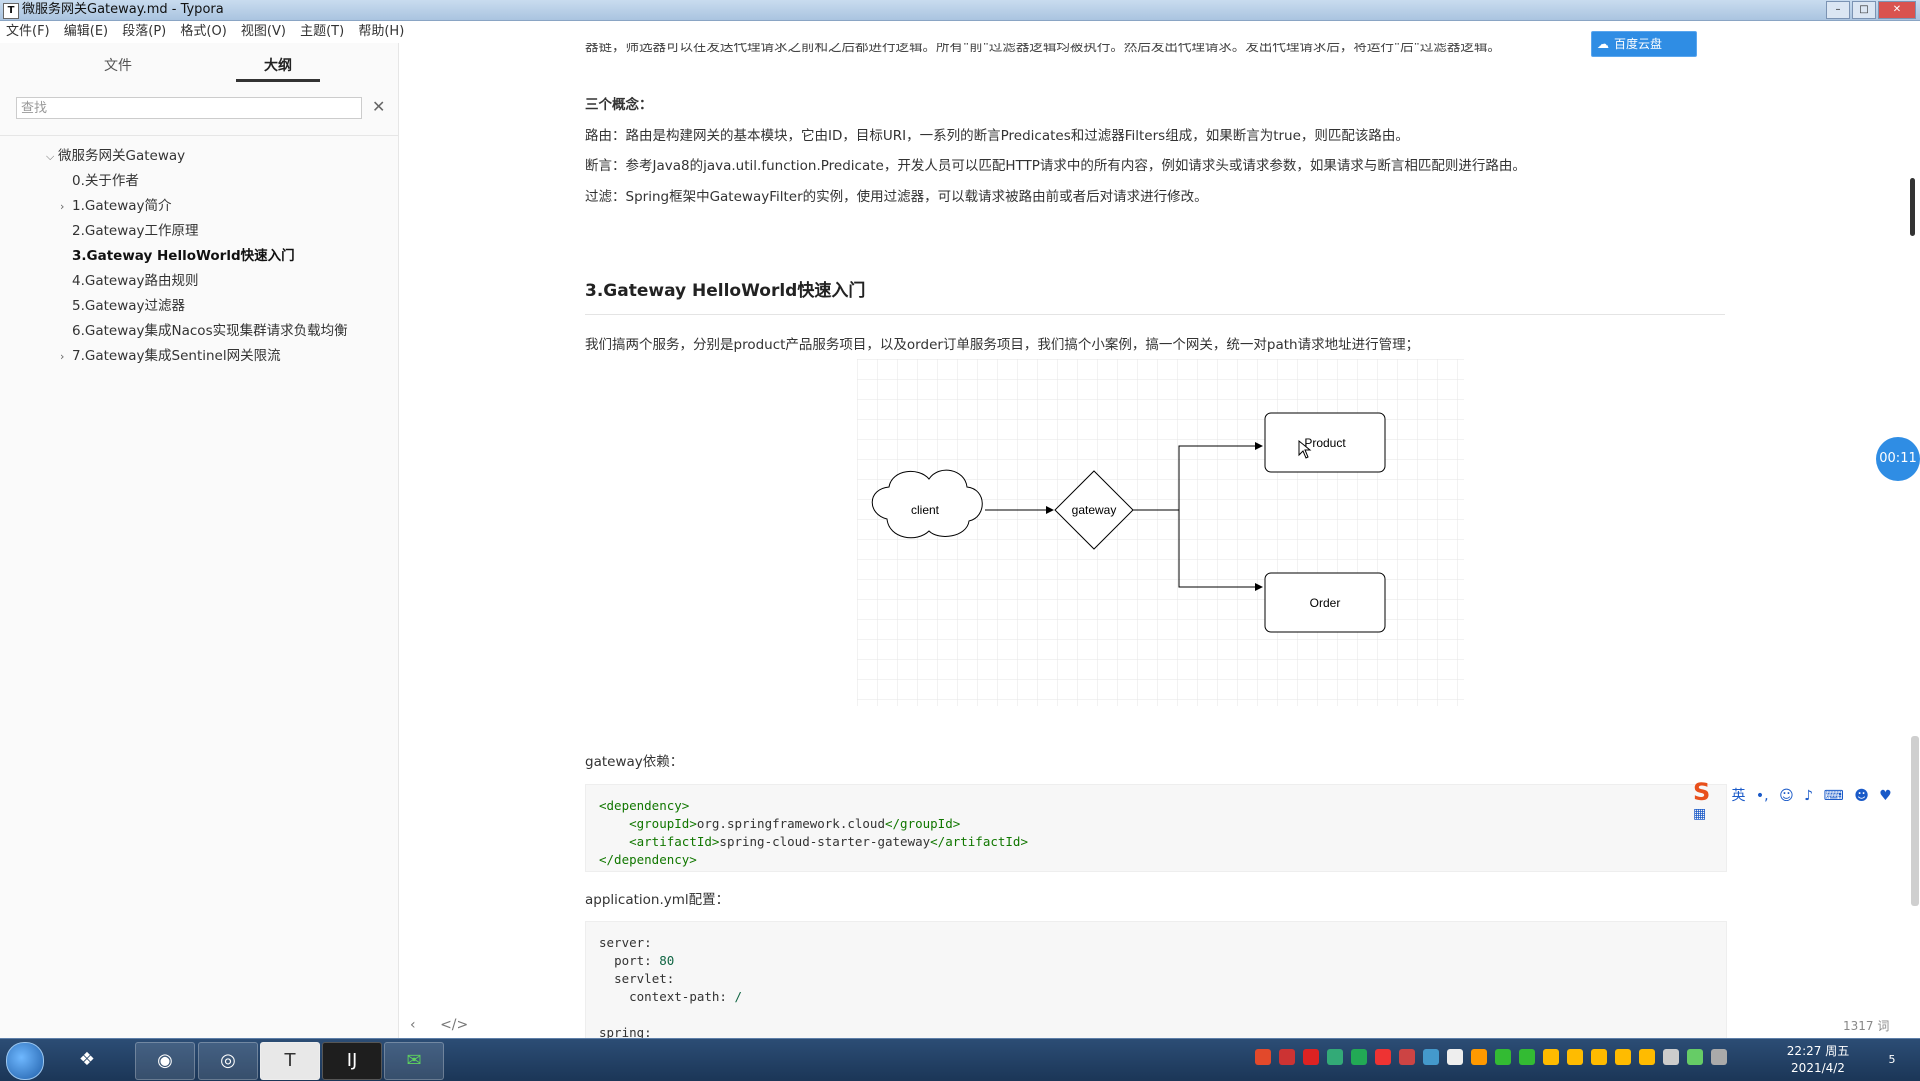  Describe the element at coordinates (1834, 796) in the screenshot. I see `keyboard-icon: ⌨` at that location.